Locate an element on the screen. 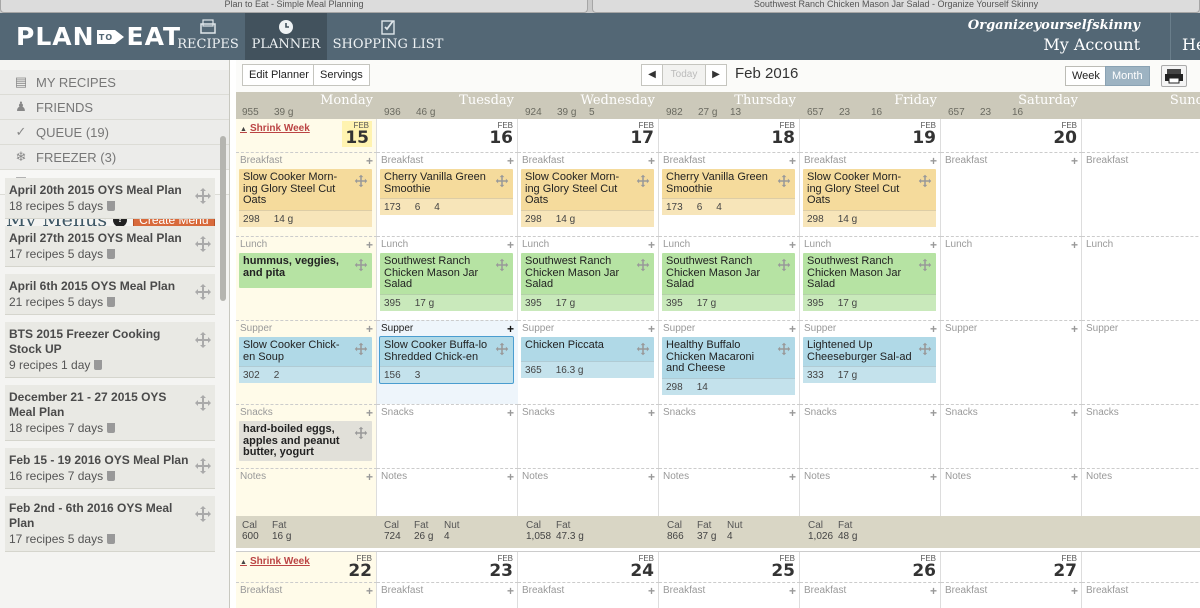 The width and height of the screenshot is (1200, 608). print-button is located at coordinates (1174, 76).